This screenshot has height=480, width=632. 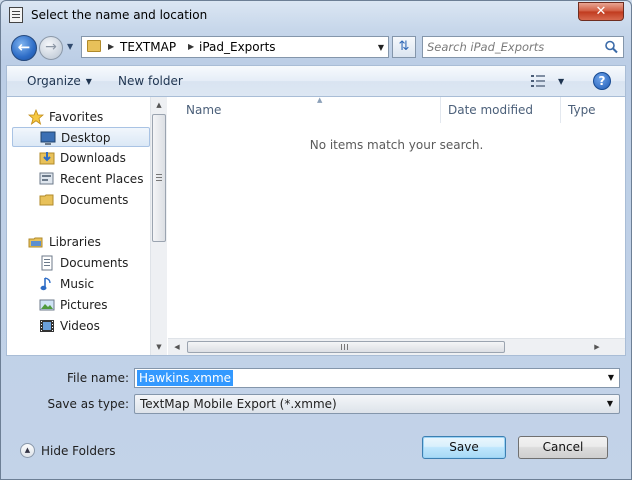 What do you see at coordinates (185, 378) in the screenshot?
I see `file-name-value: Hawkins.xmme` at bounding box center [185, 378].